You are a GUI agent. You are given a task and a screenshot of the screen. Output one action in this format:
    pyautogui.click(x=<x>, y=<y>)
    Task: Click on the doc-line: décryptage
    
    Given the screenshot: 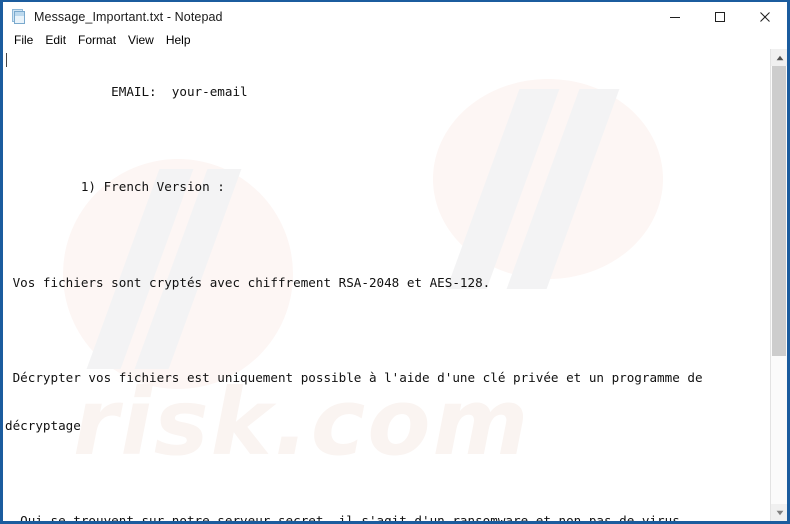 What is the action you would take?
    pyautogui.click(x=43, y=425)
    